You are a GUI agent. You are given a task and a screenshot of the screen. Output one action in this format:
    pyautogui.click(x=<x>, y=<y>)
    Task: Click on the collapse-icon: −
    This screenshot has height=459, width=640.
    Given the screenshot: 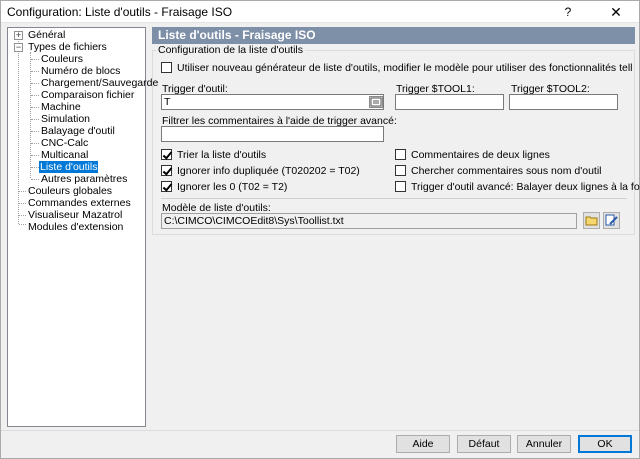 What is the action you would take?
    pyautogui.click(x=18, y=47)
    